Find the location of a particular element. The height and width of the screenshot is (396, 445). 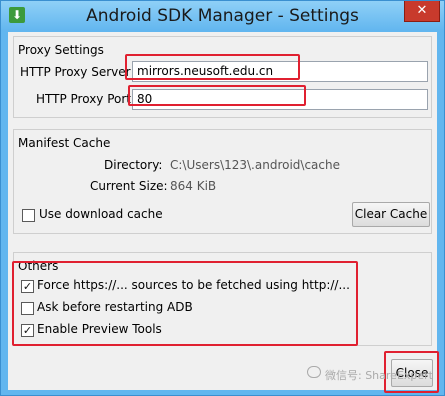

enable-preview-tools-label: Enable Preview Tools is located at coordinates (99, 329).